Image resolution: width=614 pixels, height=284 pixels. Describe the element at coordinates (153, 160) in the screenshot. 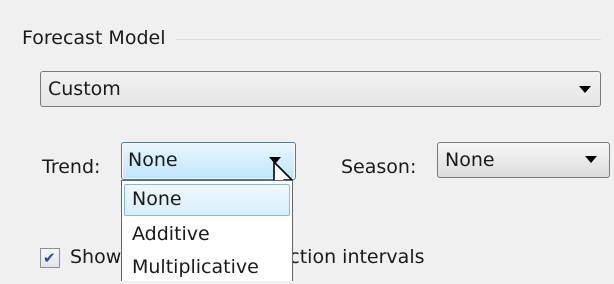

I see `trend-value: None` at that location.